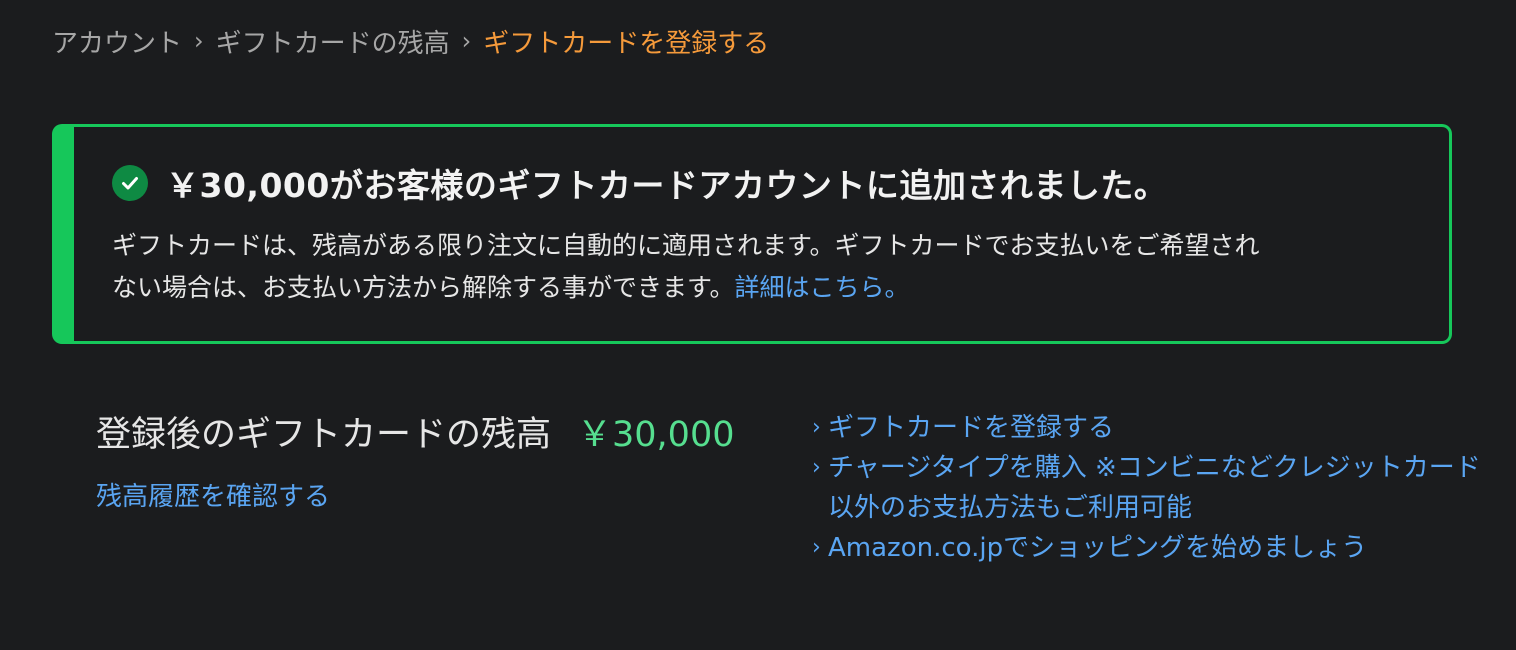  What do you see at coordinates (626, 43) in the screenshot?
I see `breadcrumb-item-current: ギフトカードを登録する` at bounding box center [626, 43].